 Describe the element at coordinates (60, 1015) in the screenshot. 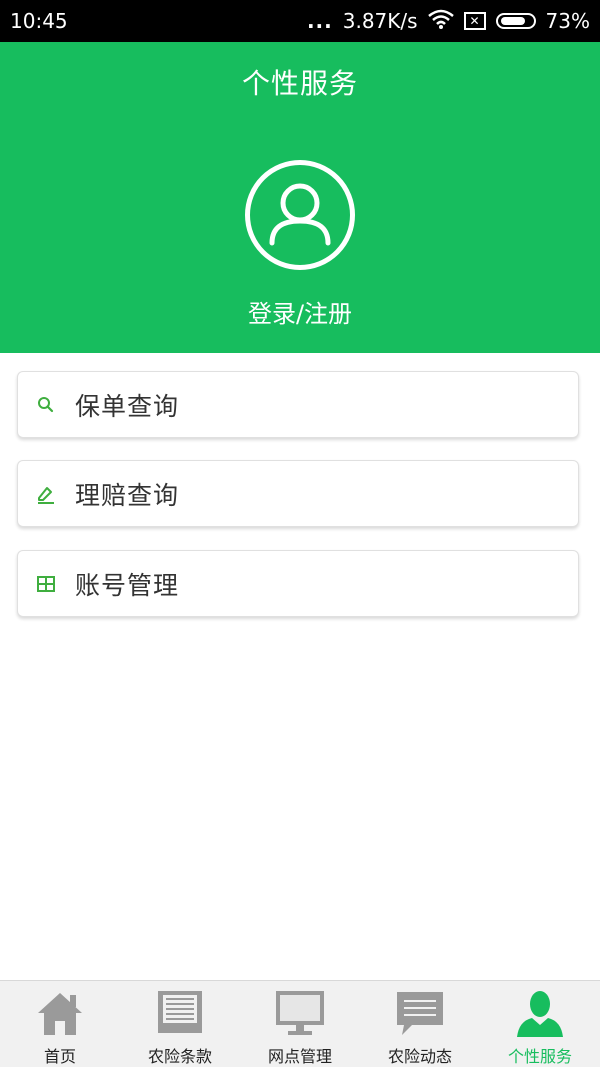

I see `home-icon` at that location.